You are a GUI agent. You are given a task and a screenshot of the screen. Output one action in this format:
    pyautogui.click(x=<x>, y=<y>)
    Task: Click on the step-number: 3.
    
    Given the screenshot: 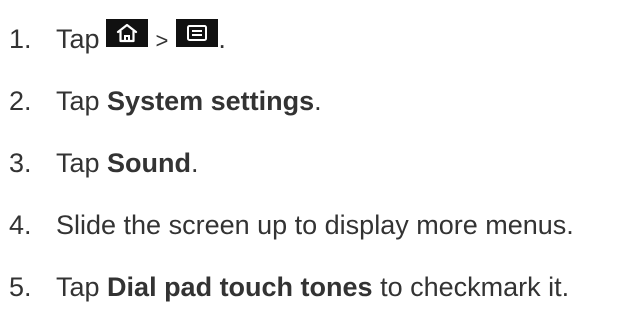 What is the action you would take?
    pyautogui.click(x=20, y=162)
    